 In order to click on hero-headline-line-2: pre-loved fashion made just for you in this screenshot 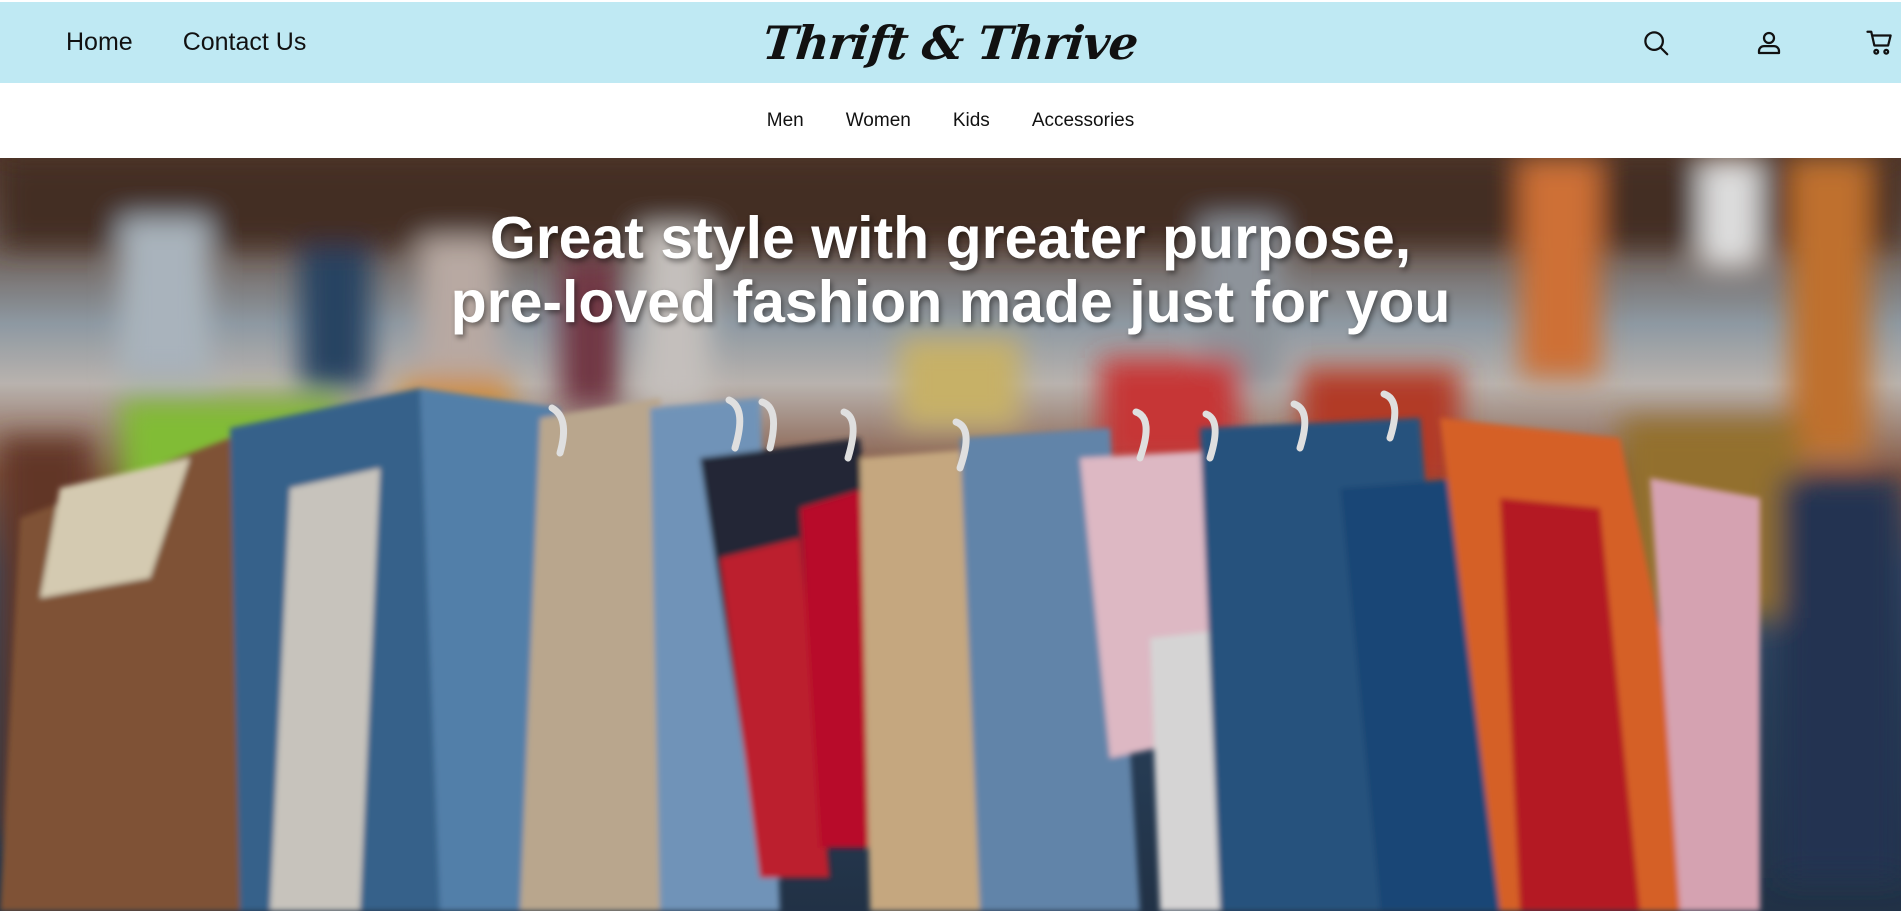, I will do `click(950, 302)`.